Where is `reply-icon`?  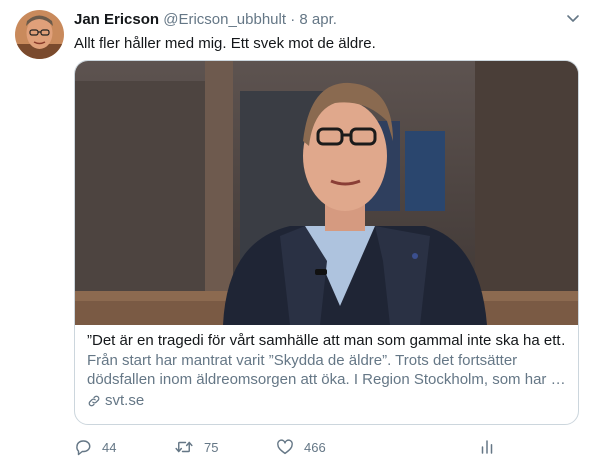
reply-icon is located at coordinates (83, 448).